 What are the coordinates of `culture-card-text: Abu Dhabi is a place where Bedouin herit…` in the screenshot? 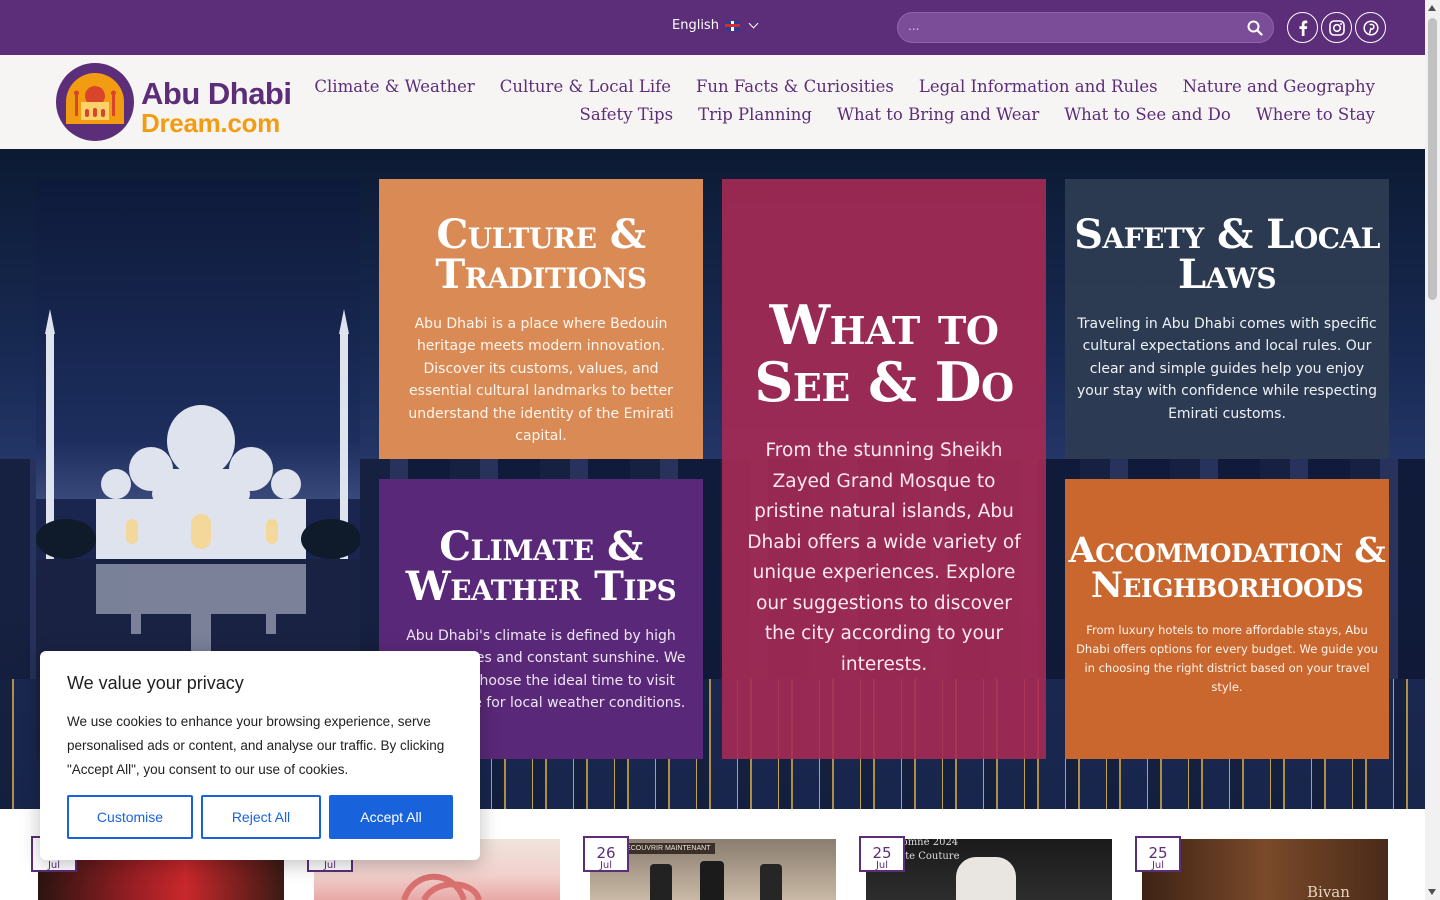 It's located at (541, 380).